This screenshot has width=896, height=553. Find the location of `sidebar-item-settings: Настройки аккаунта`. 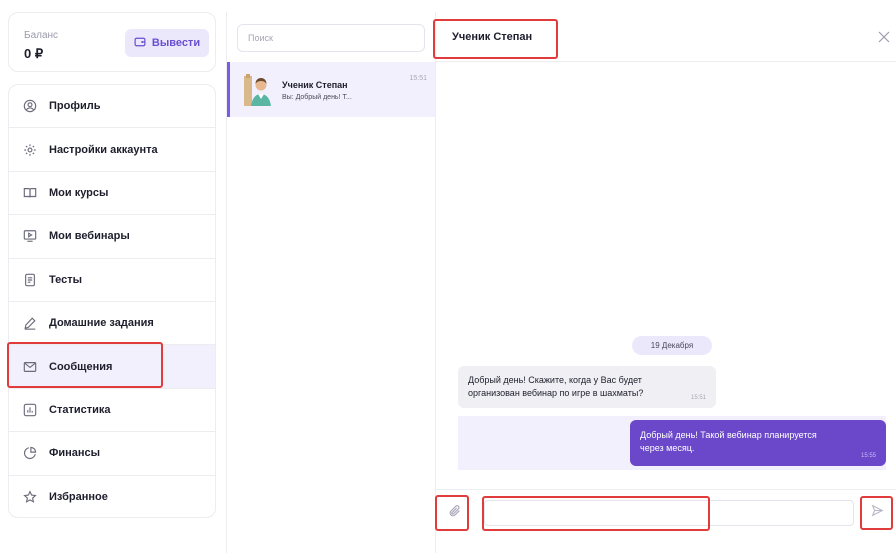

sidebar-item-settings: Настройки аккаунта is located at coordinates (112, 150).